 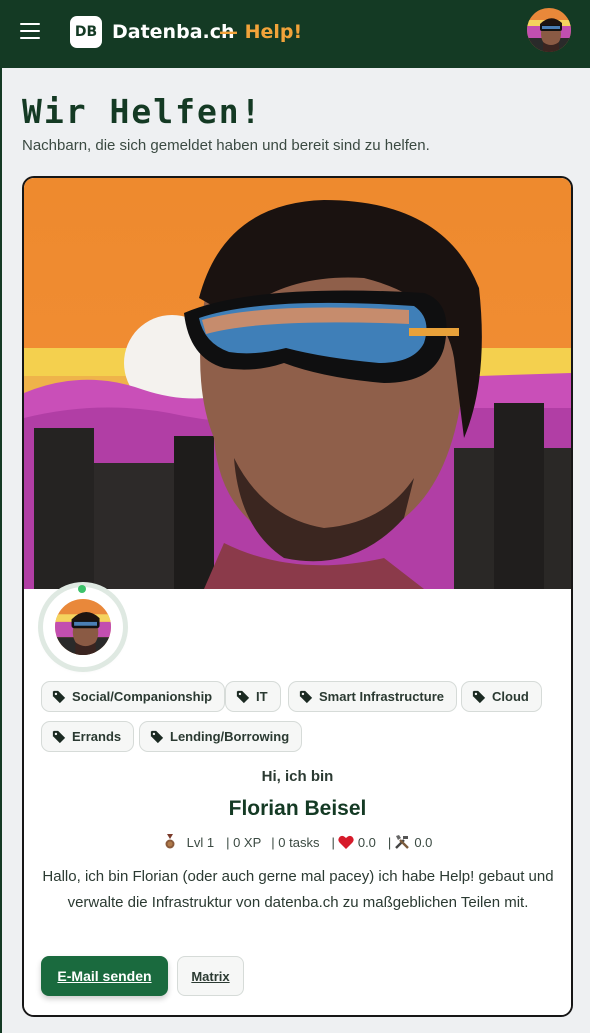 I want to click on send-email-button: E-Mail senden, so click(x=104, y=976).